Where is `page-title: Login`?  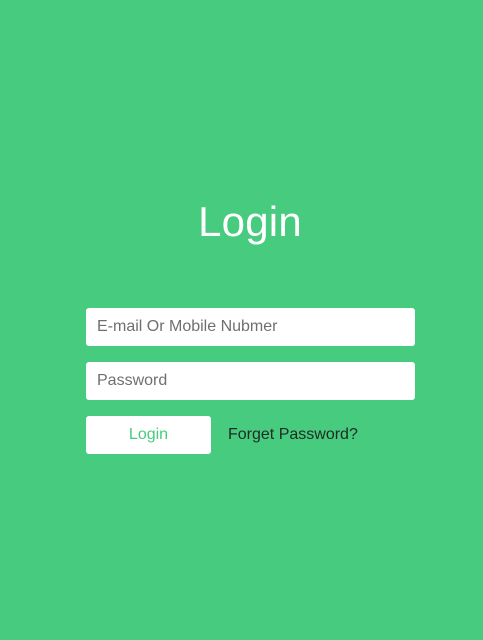 page-title: Login is located at coordinates (250, 221).